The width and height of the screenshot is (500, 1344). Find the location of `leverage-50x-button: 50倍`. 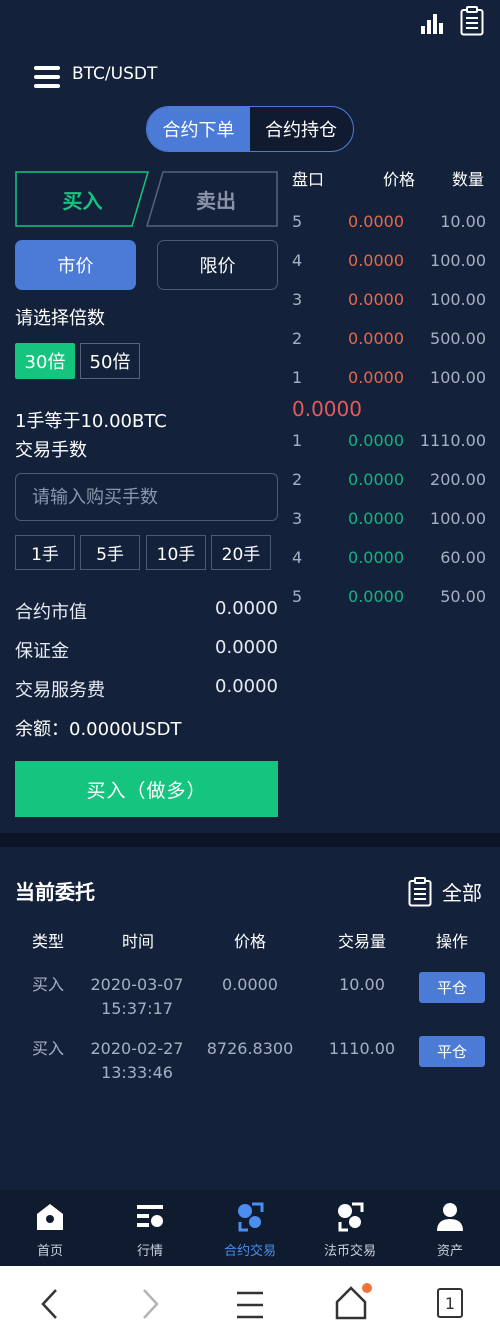

leverage-50x-button: 50倍 is located at coordinates (110, 361).